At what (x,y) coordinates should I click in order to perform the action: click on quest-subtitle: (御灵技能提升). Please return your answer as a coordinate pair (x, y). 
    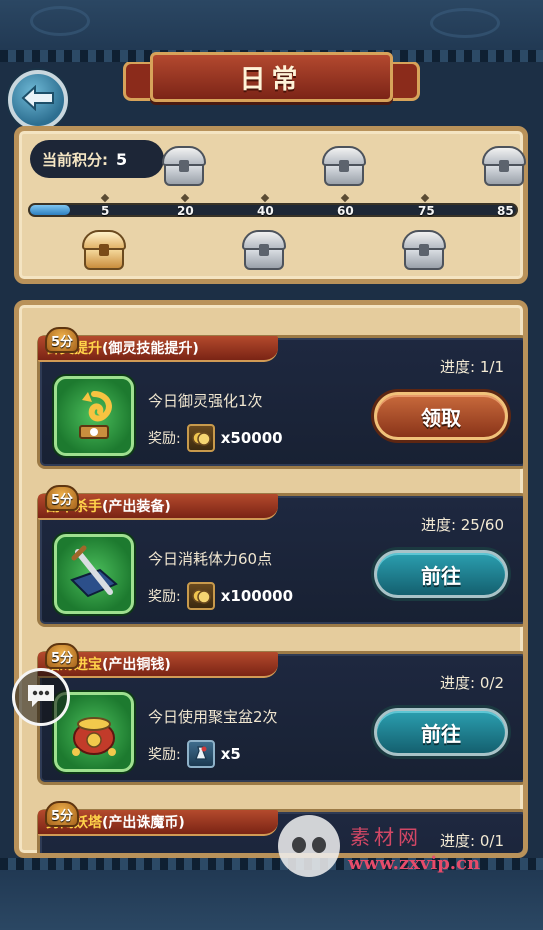
    Looking at the image, I should click on (150, 349).